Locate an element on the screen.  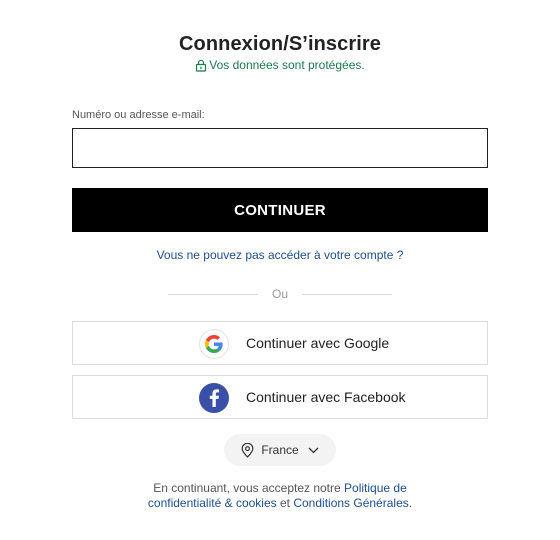
email-field is located at coordinates (280, 148).